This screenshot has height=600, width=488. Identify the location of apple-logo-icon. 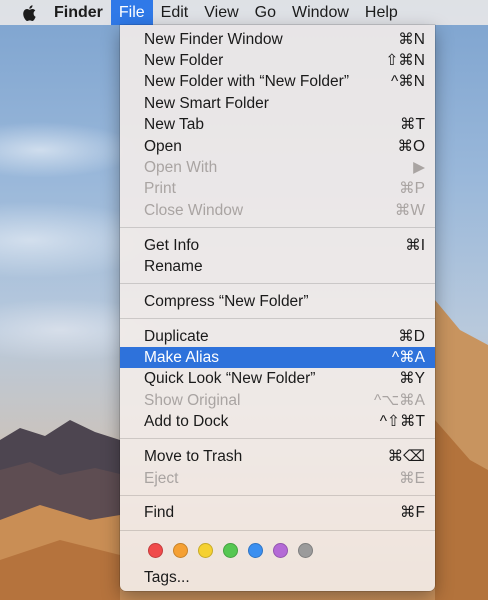
(29, 12).